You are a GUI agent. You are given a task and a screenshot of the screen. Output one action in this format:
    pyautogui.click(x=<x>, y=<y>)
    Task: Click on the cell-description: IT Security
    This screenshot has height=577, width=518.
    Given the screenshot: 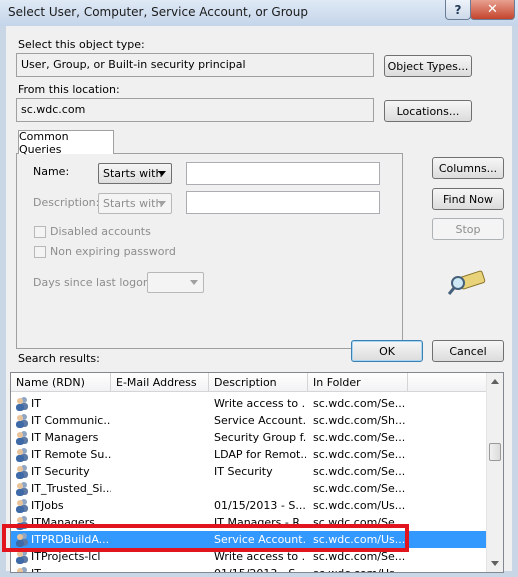 What is the action you would take?
    pyautogui.click(x=243, y=471)
    